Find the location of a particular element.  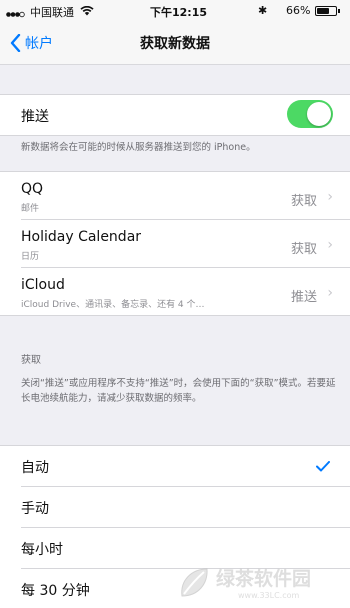

fetch-option-label: 自动 is located at coordinates (35, 468).